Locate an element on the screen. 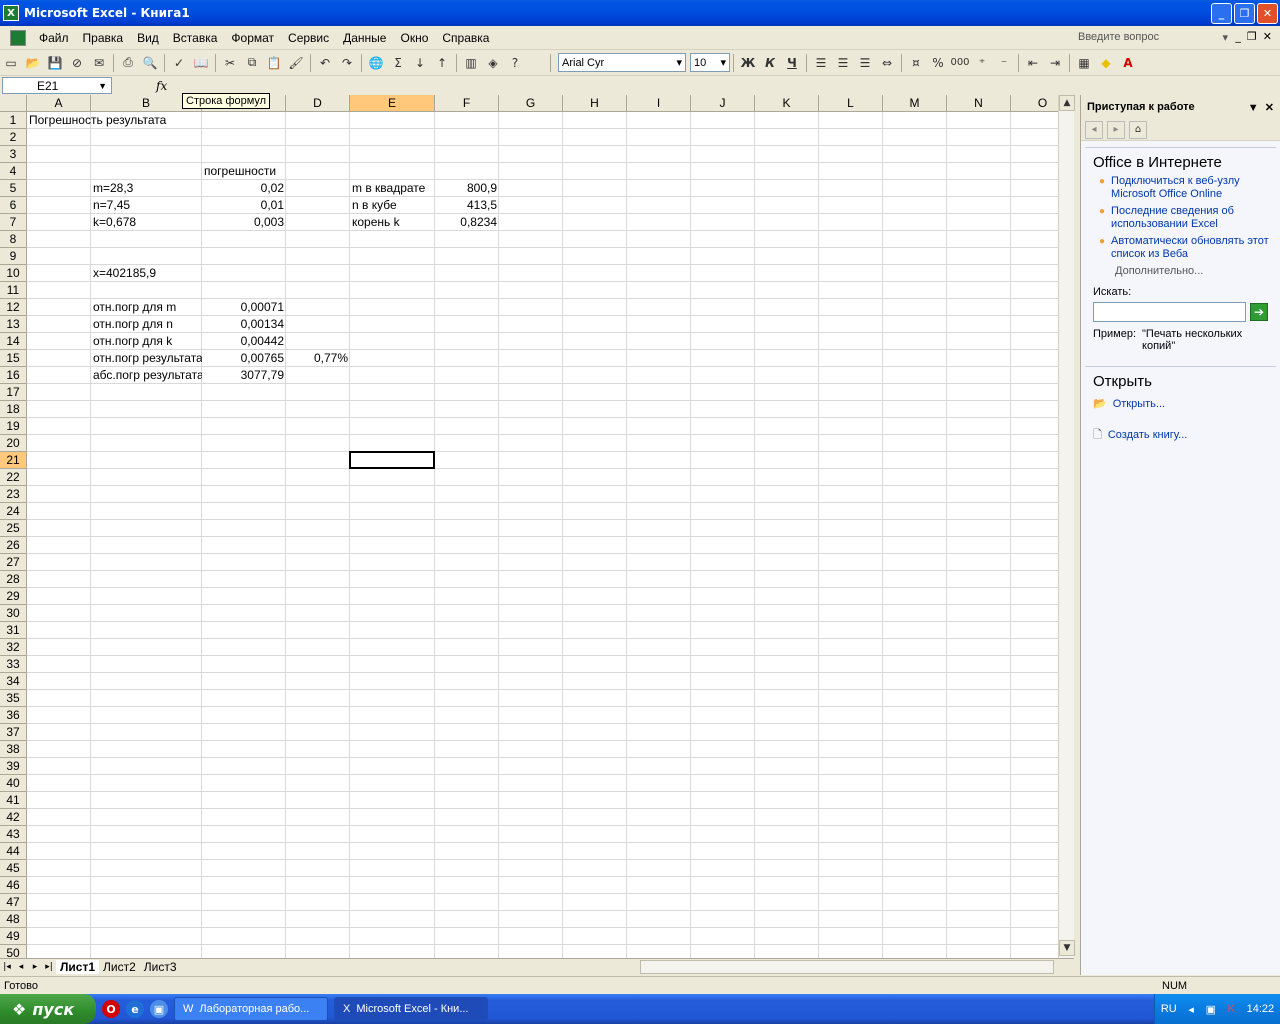 The image size is (1280, 1024). row-header-46: 46 is located at coordinates (13, 885).